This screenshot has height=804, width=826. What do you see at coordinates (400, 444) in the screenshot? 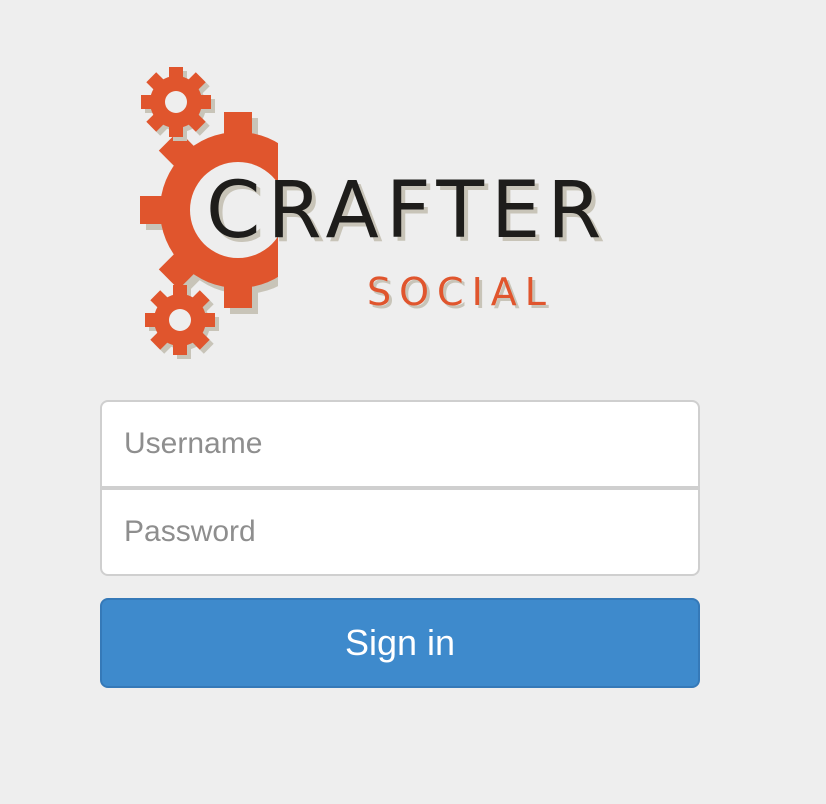
I see `username-input` at bounding box center [400, 444].